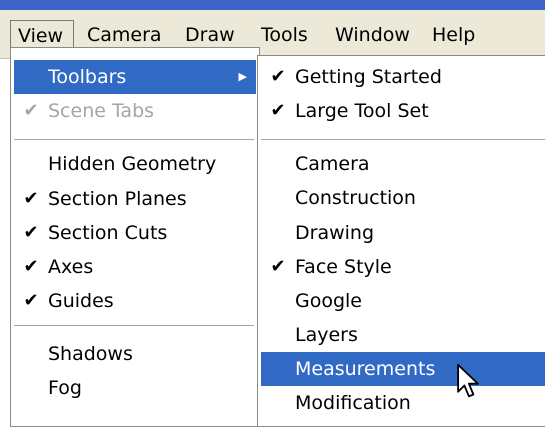  Describe the element at coordinates (242, 76) in the screenshot. I see `submenu-arrow-icon: ▶` at that location.